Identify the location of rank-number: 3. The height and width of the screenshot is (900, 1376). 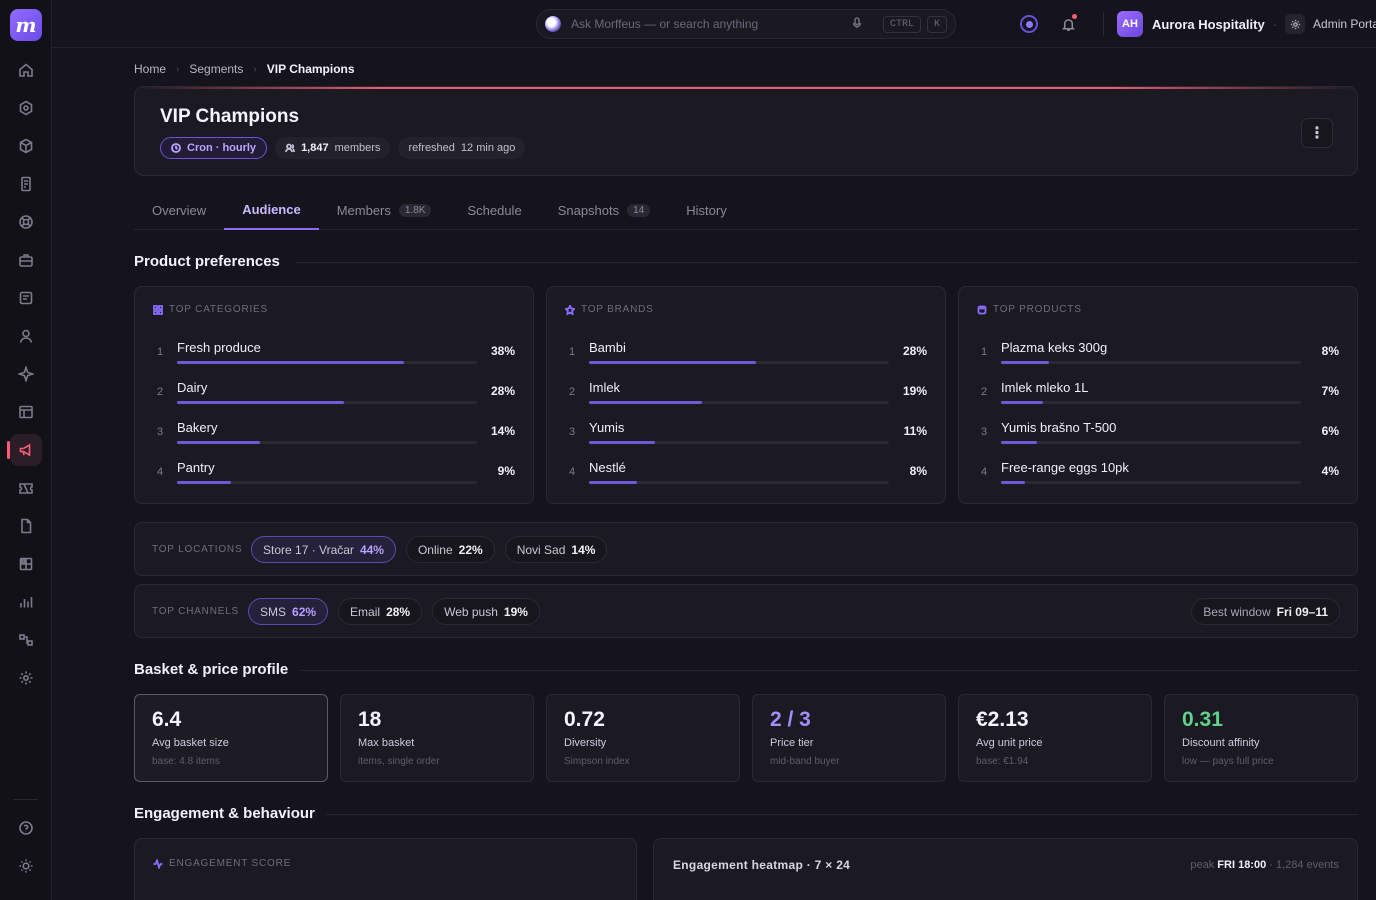
(572, 432).